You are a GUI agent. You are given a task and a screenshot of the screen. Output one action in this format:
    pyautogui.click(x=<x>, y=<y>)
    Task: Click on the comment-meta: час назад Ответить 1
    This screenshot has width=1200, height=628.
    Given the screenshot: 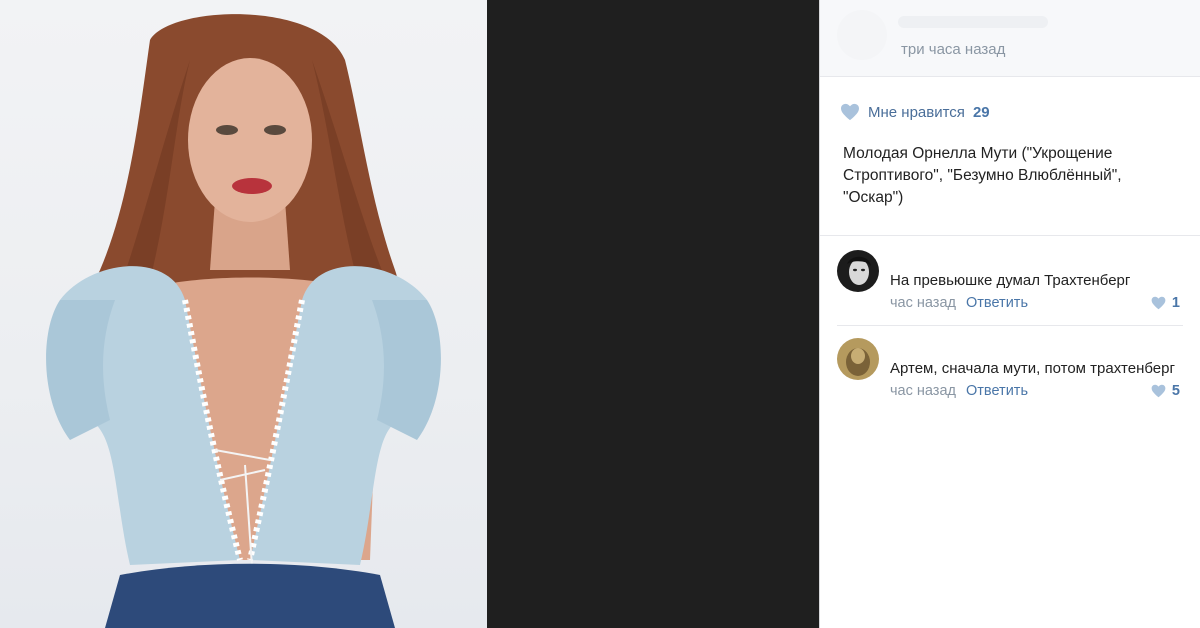 What is the action you would take?
    pyautogui.click(x=1035, y=305)
    